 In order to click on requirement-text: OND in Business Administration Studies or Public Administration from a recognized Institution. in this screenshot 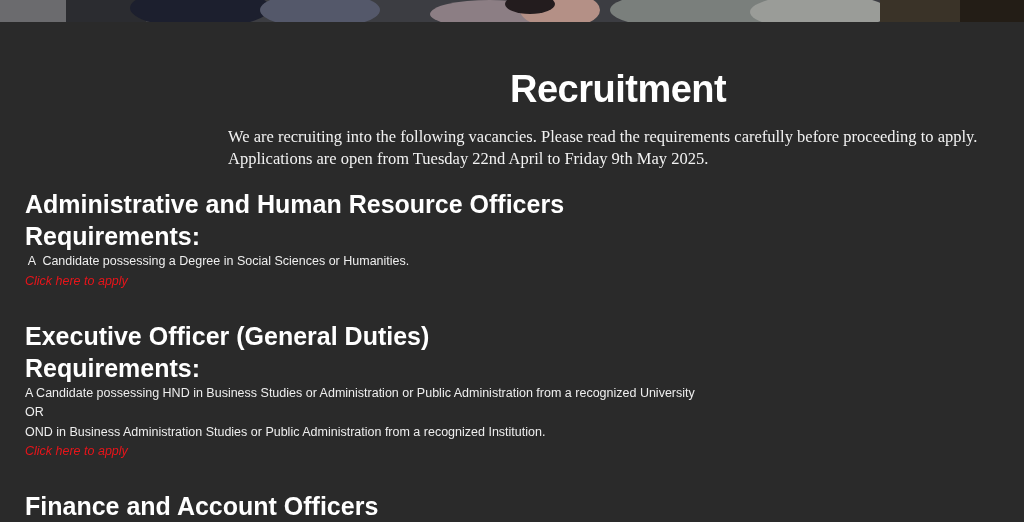, I will do `click(285, 432)`.